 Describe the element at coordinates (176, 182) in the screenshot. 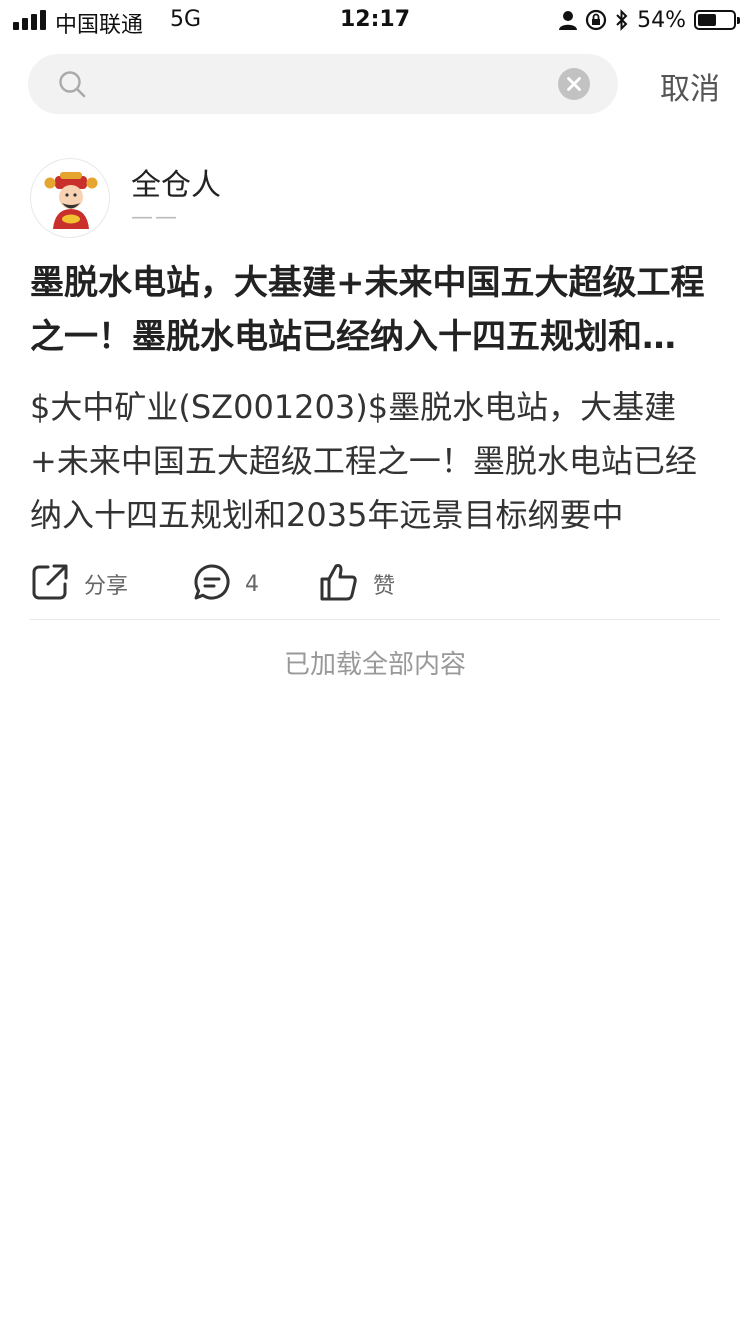

I see `author-name: 全仓人` at that location.